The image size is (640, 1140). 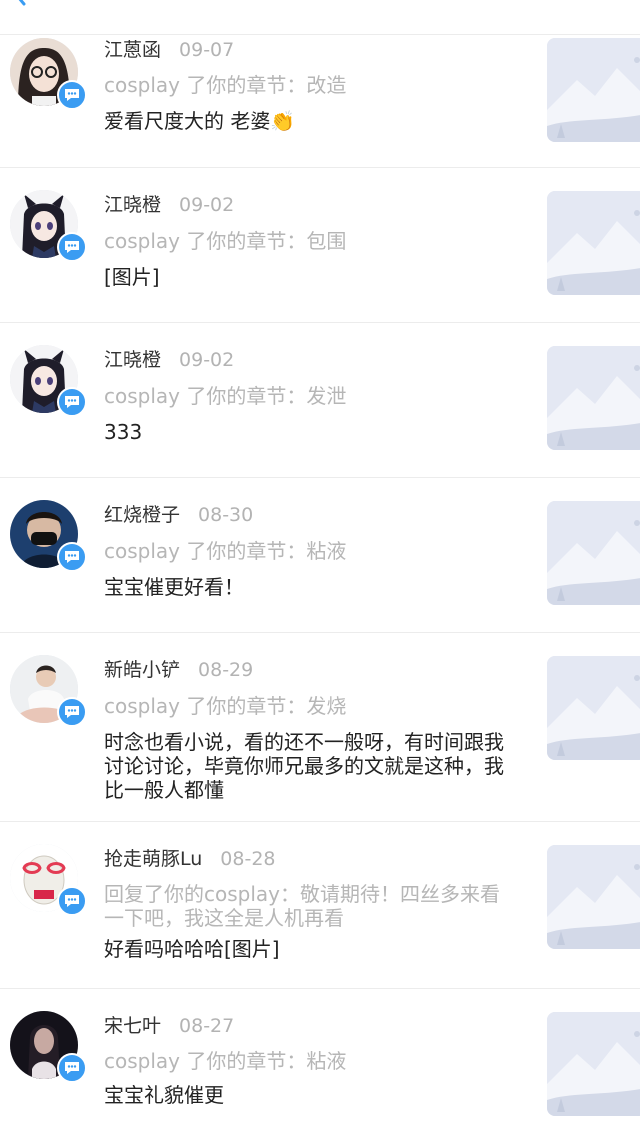 What do you see at coordinates (132, 1026) in the screenshot?
I see `user-name: 宋七叶` at bounding box center [132, 1026].